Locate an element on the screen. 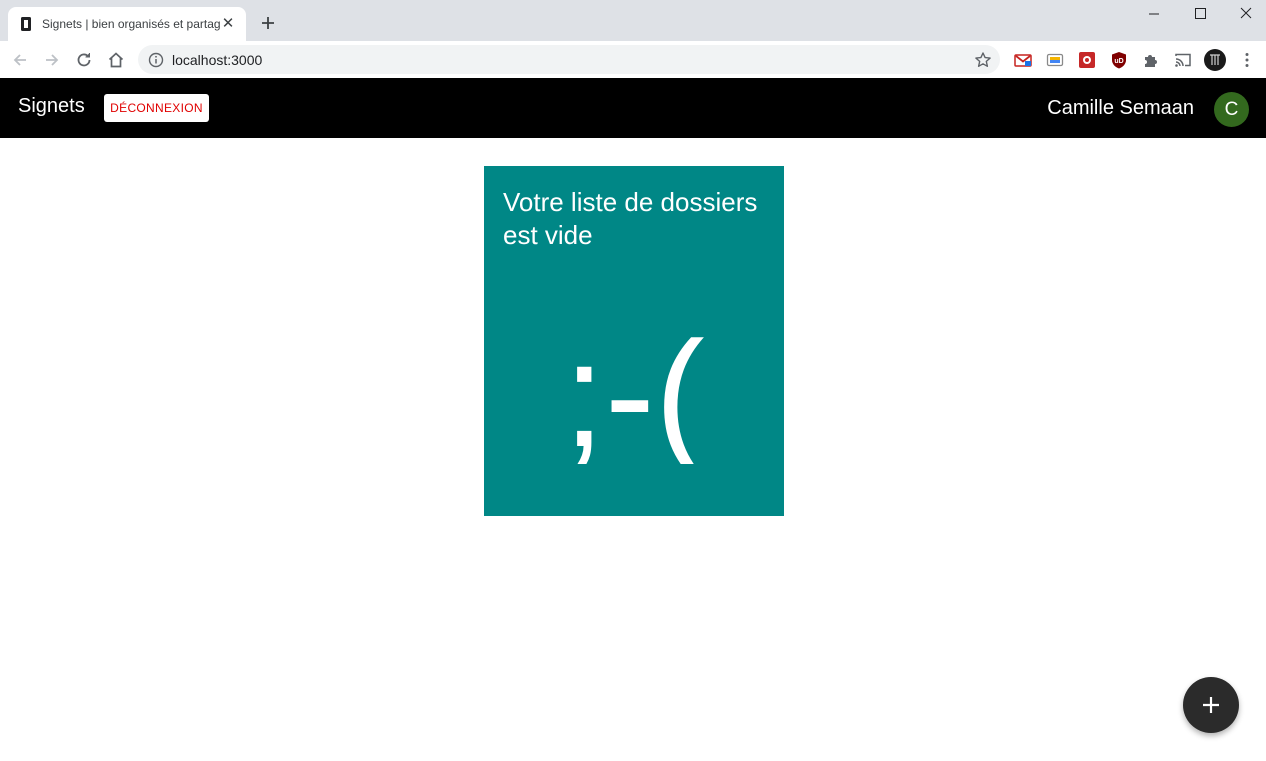 Image resolution: width=1266 pixels, height=761 pixels. plus-icon is located at coordinates (1211, 705).